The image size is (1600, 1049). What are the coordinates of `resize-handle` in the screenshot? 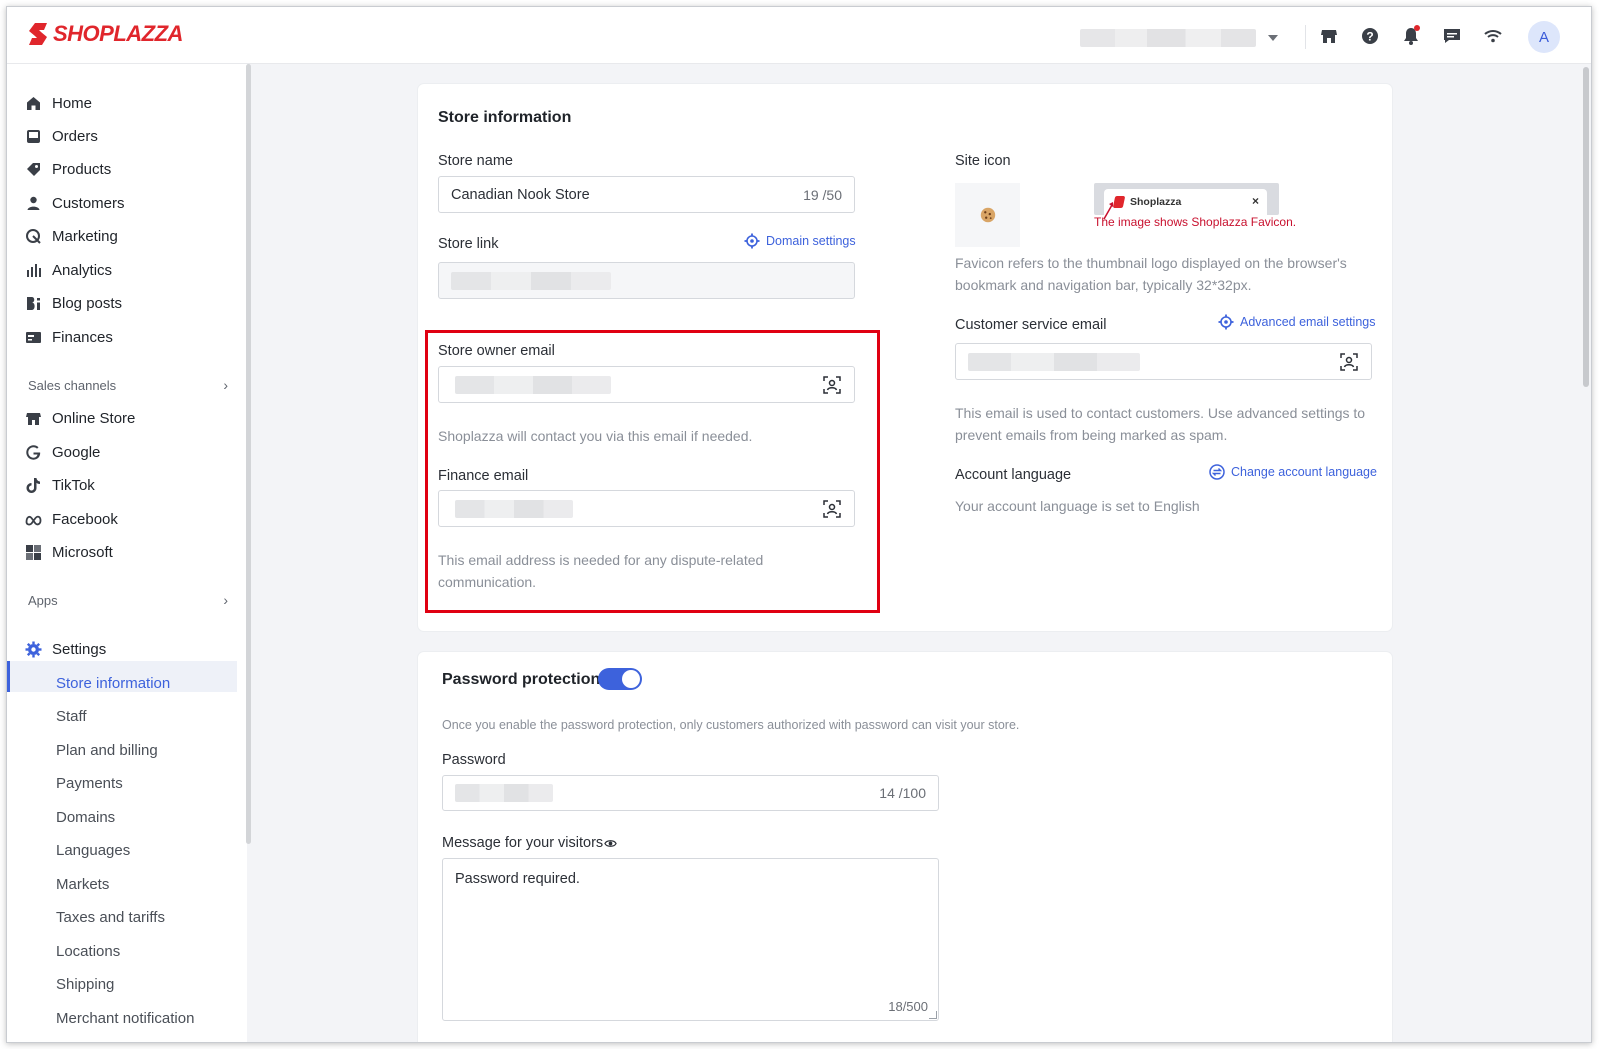 It's located at (933, 1015).